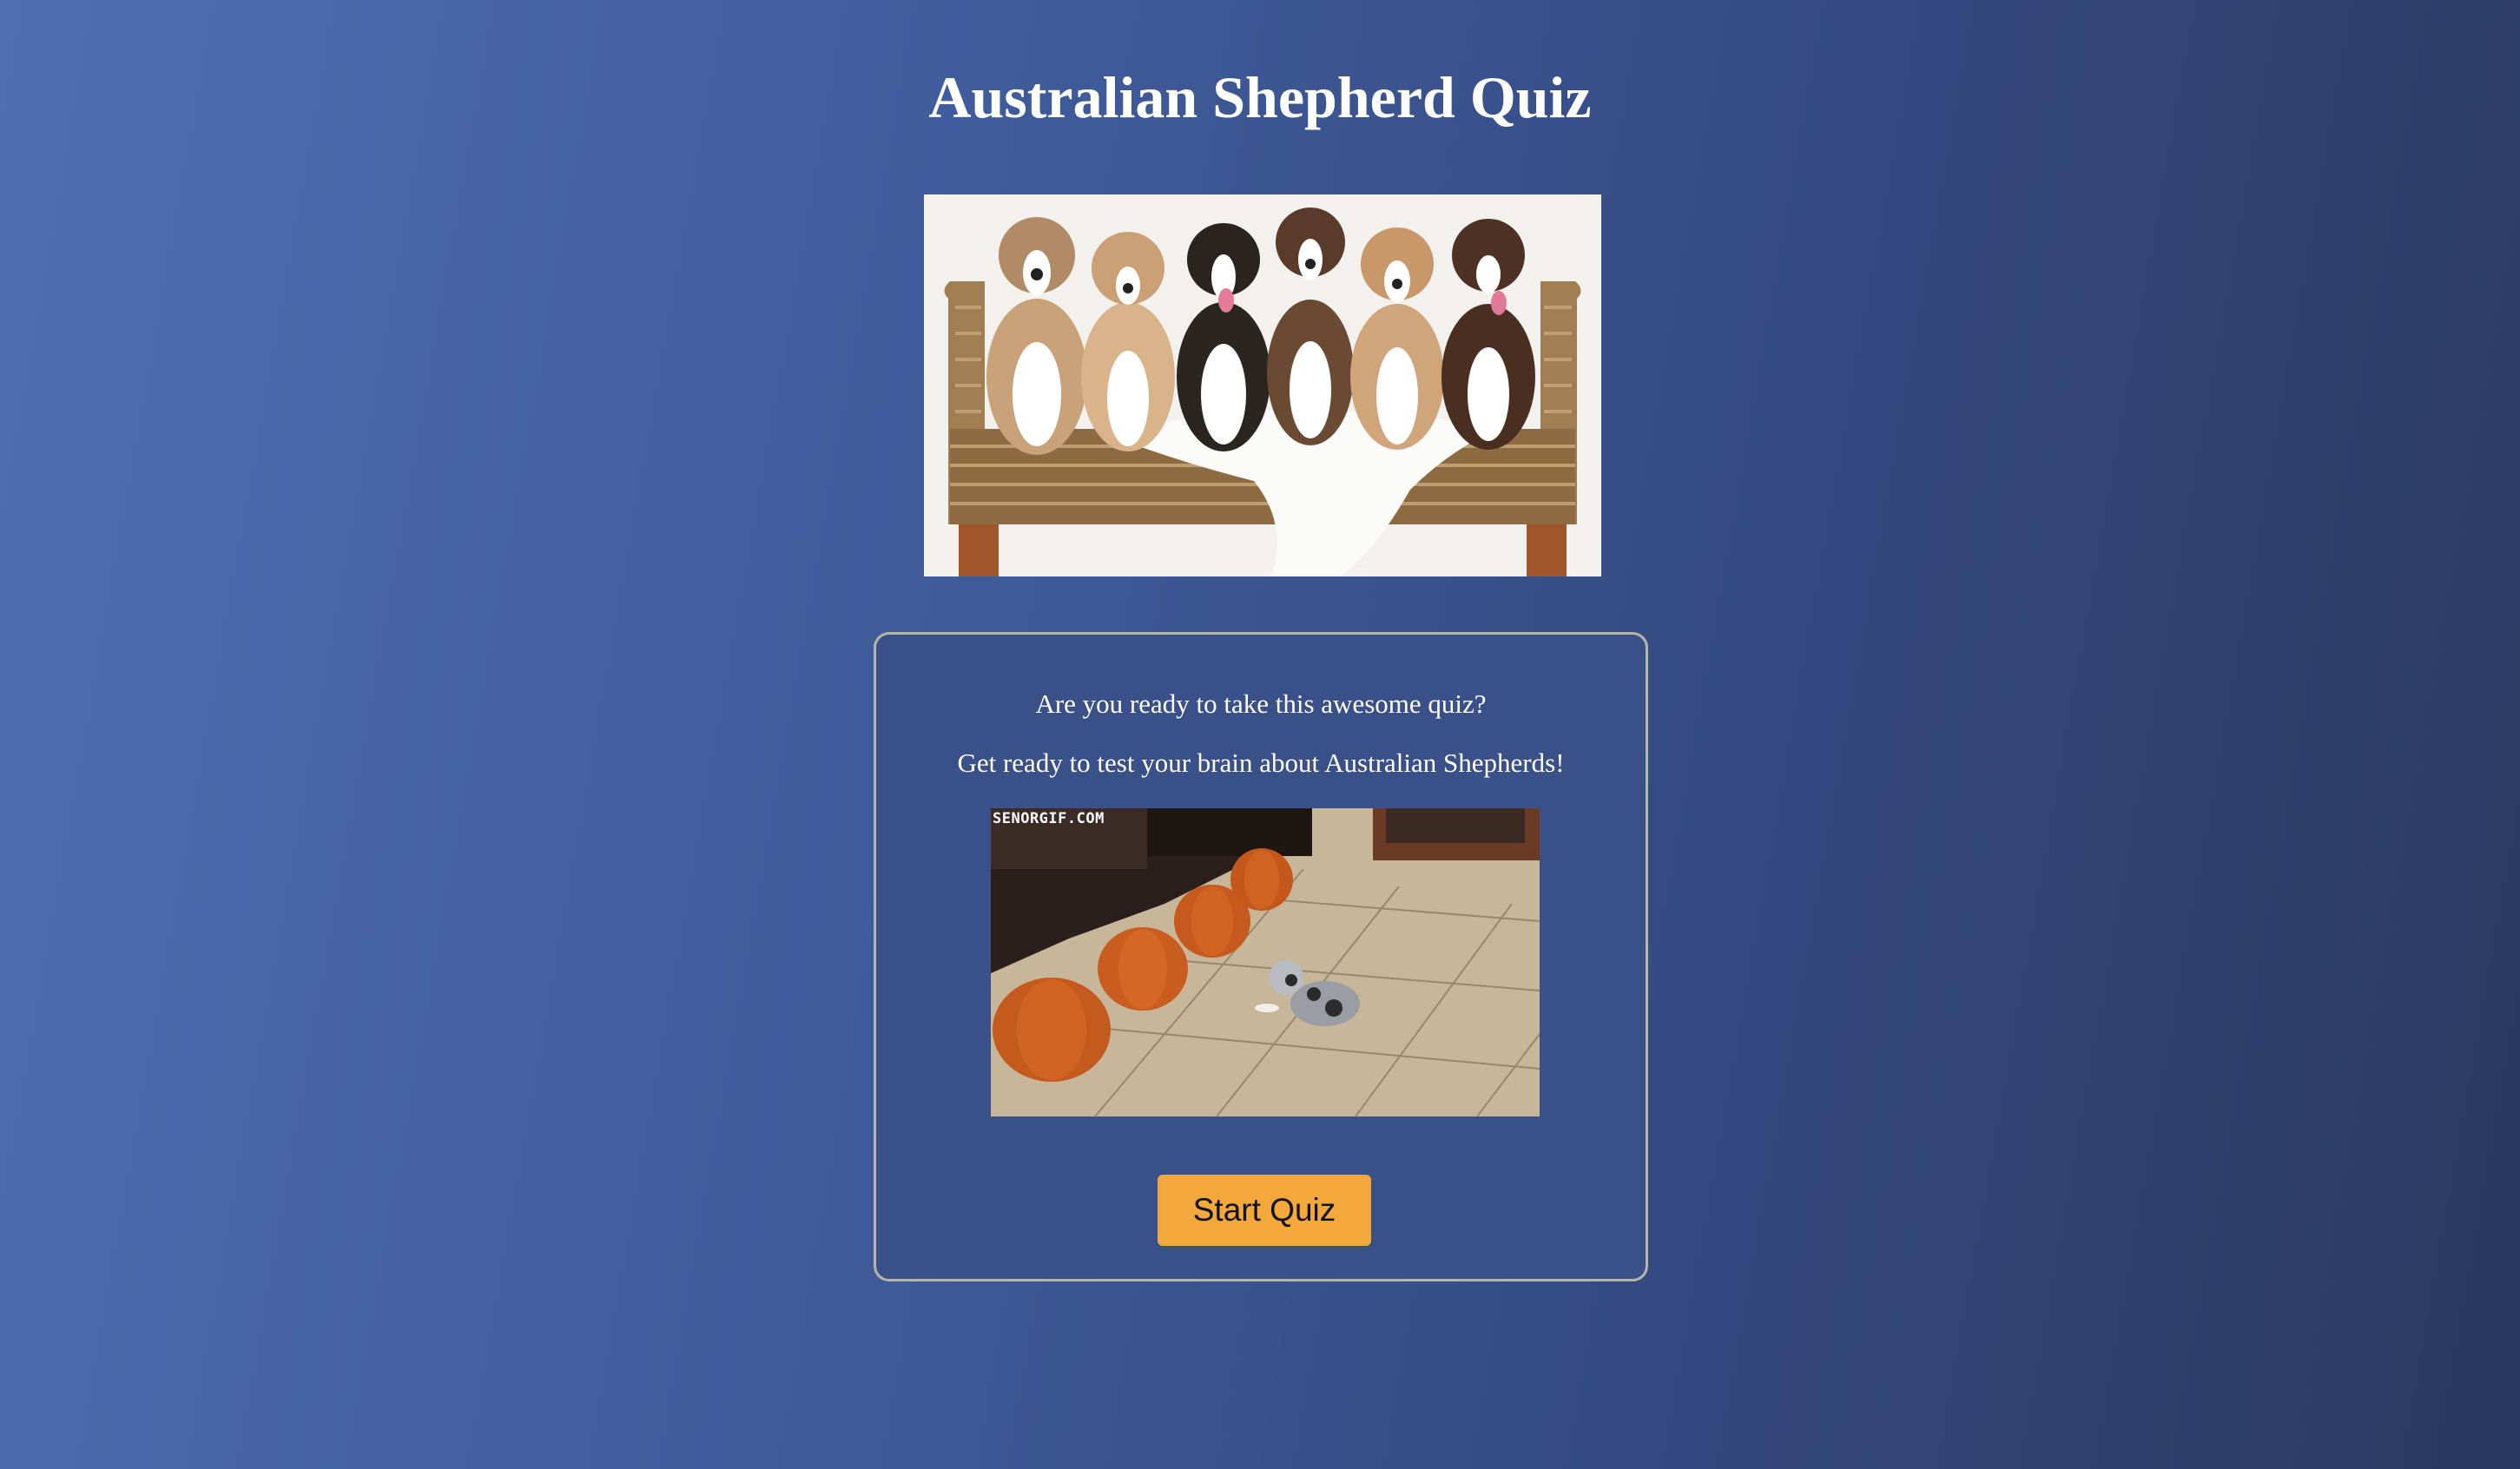 This screenshot has height=1469, width=2520. I want to click on gif-watermark-text: SENORGIF.COM, so click(1049, 818).